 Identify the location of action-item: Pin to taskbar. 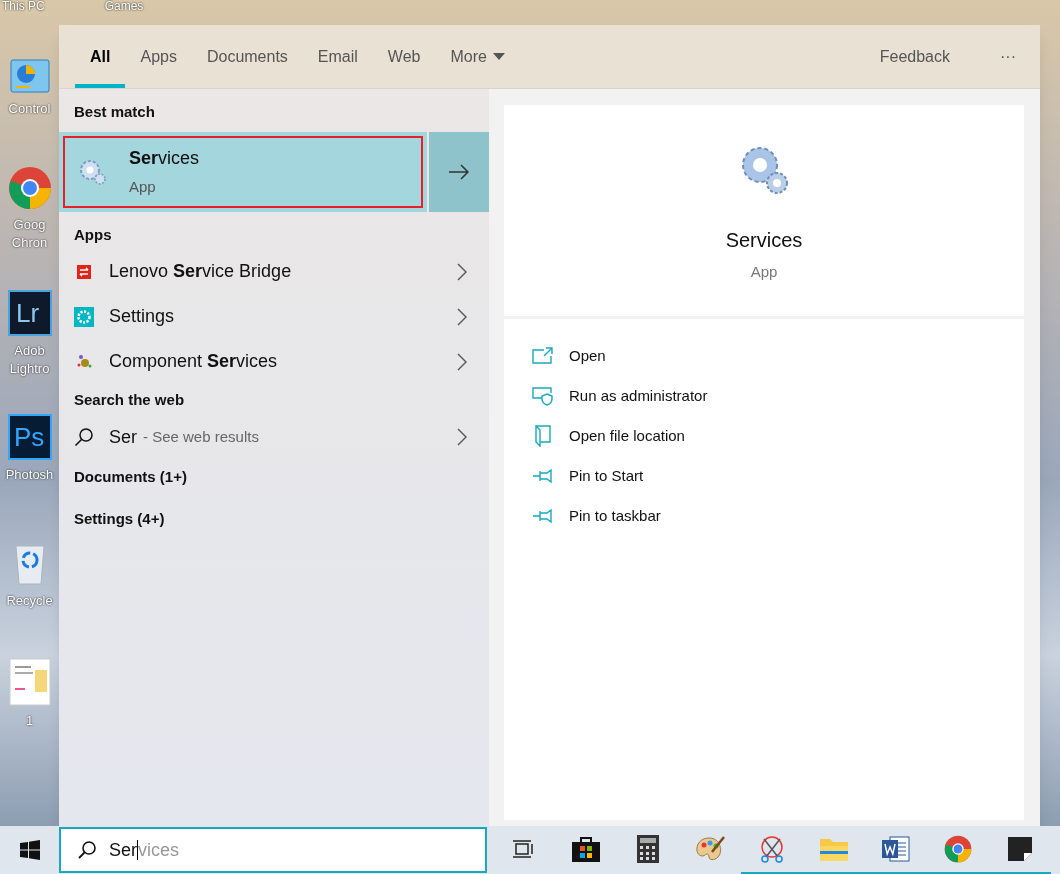
(778, 516).